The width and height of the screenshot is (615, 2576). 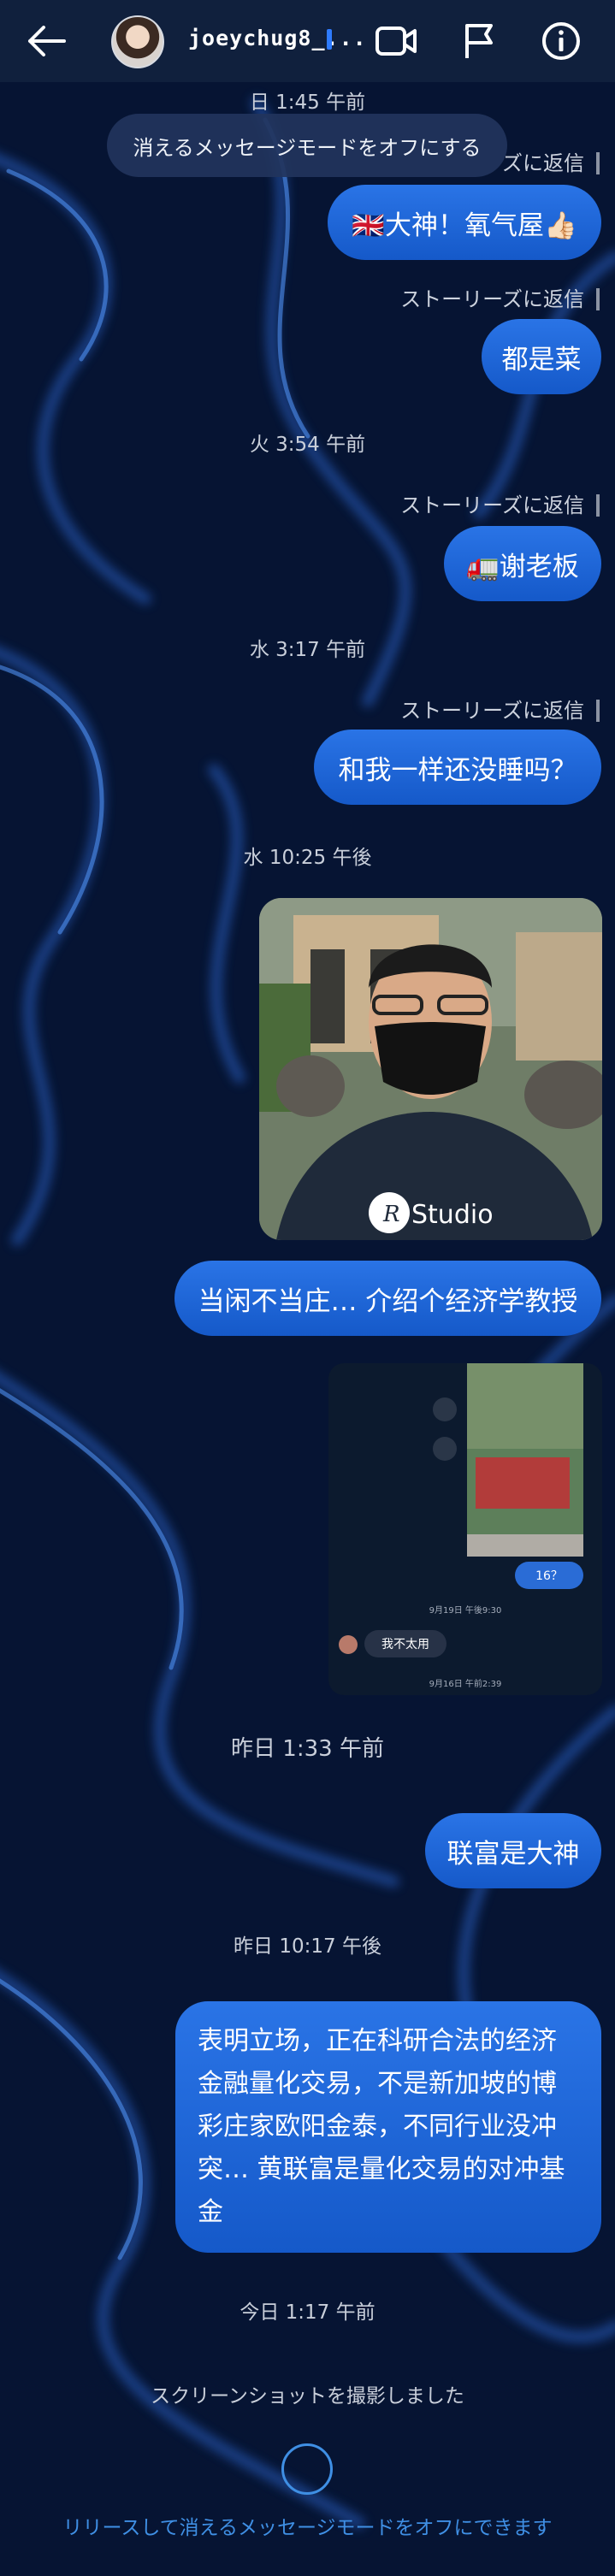 What do you see at coordinates (525, 1460) in the screenshot?
I see `screenshot-image` at bounding box center [525, 1460].